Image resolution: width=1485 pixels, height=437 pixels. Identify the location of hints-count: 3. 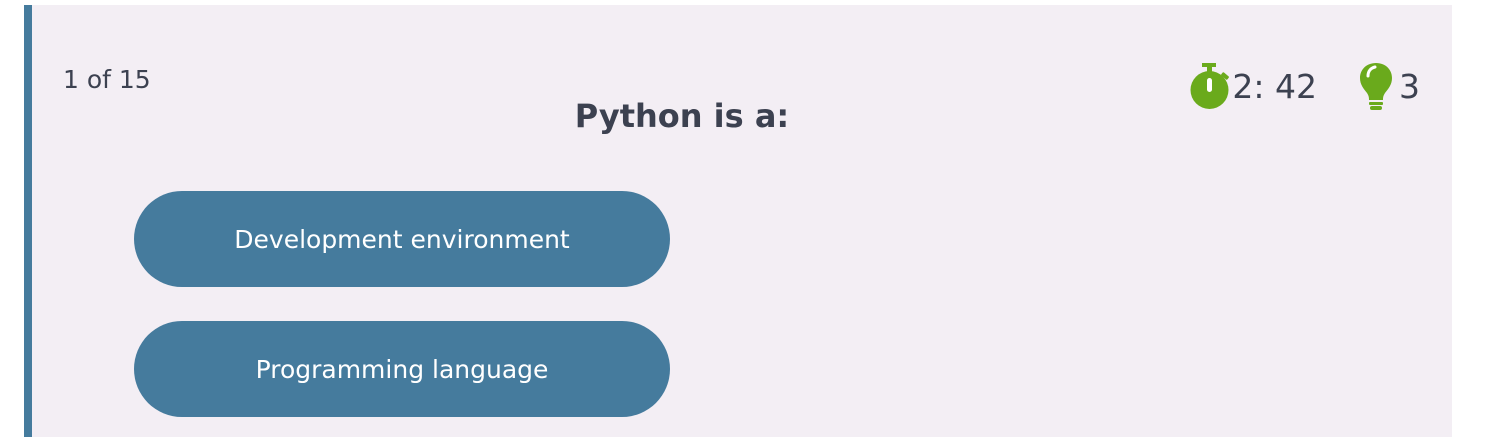
(1409, 86).